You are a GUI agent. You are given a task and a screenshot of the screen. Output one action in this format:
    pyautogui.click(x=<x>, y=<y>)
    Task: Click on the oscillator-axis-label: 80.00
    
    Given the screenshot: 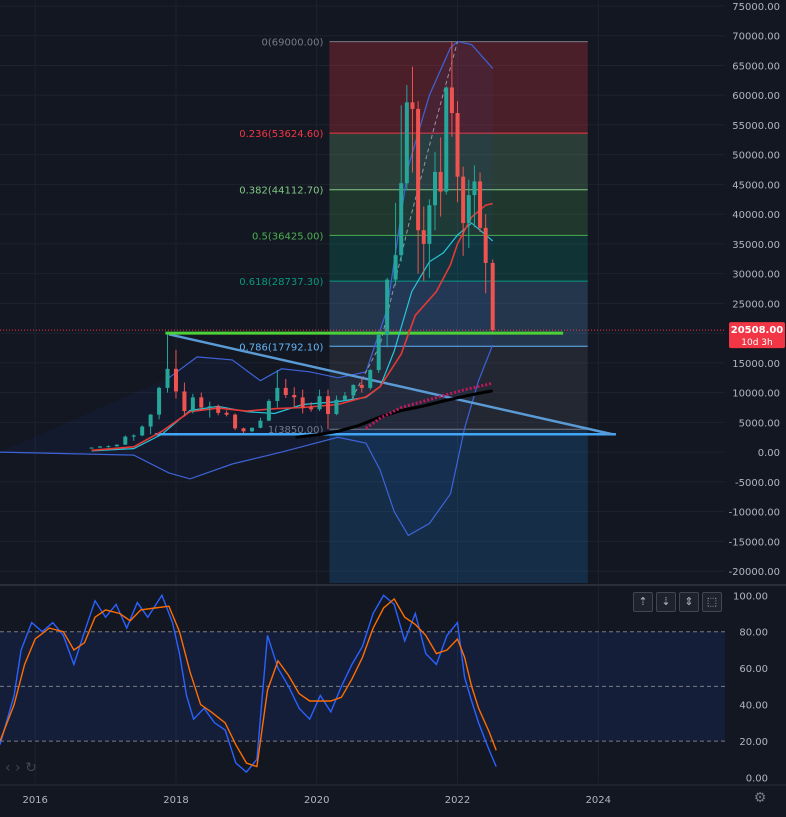 What is the action you would take?
    pyautogui.click(x=753, y=633)
    